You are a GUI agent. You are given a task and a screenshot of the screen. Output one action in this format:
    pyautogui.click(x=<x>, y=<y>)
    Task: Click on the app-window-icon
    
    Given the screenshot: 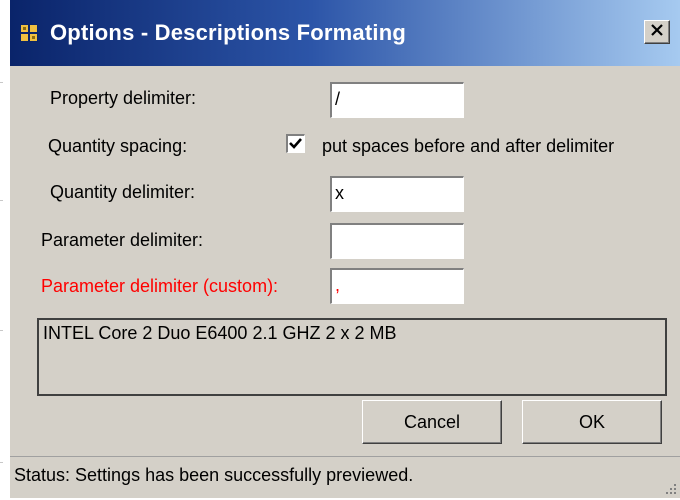 What is the action you would take?
    pyautogui.click(x=29, y=33)
    